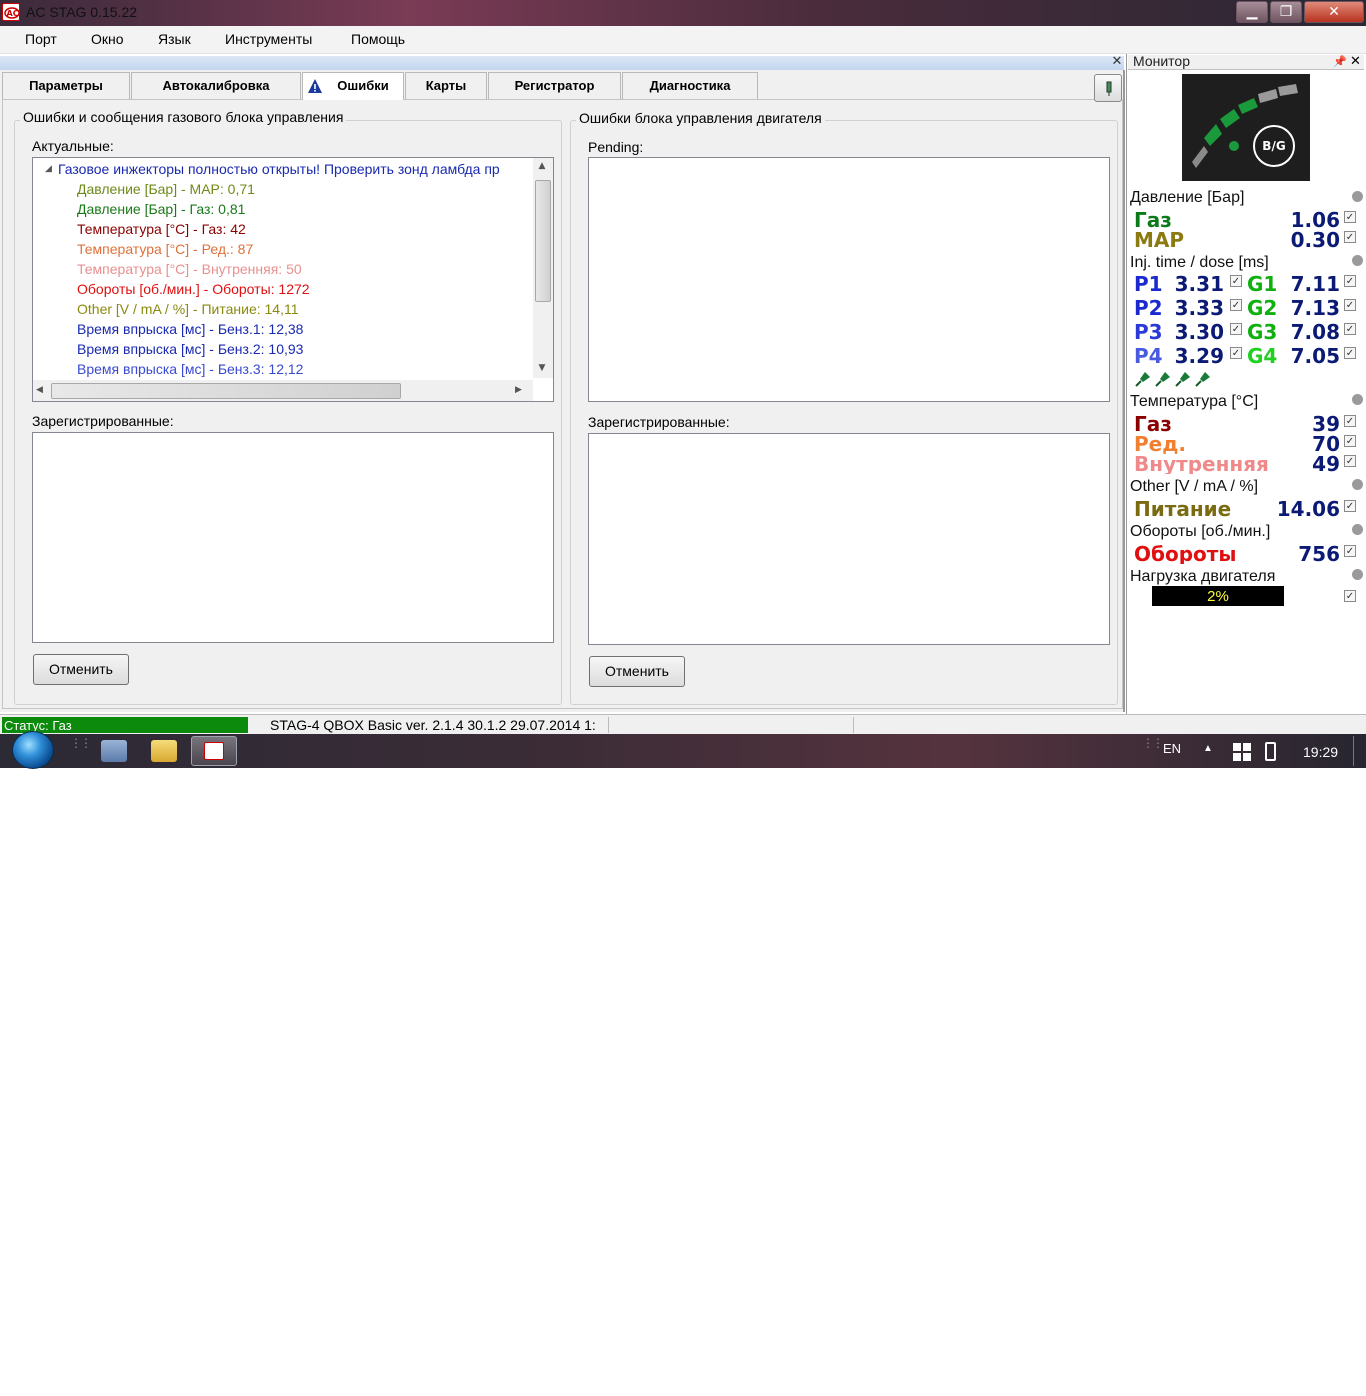 This screenshot has width=1366, height=1396. I want to click on engine-registered-list, so click(849, 539).